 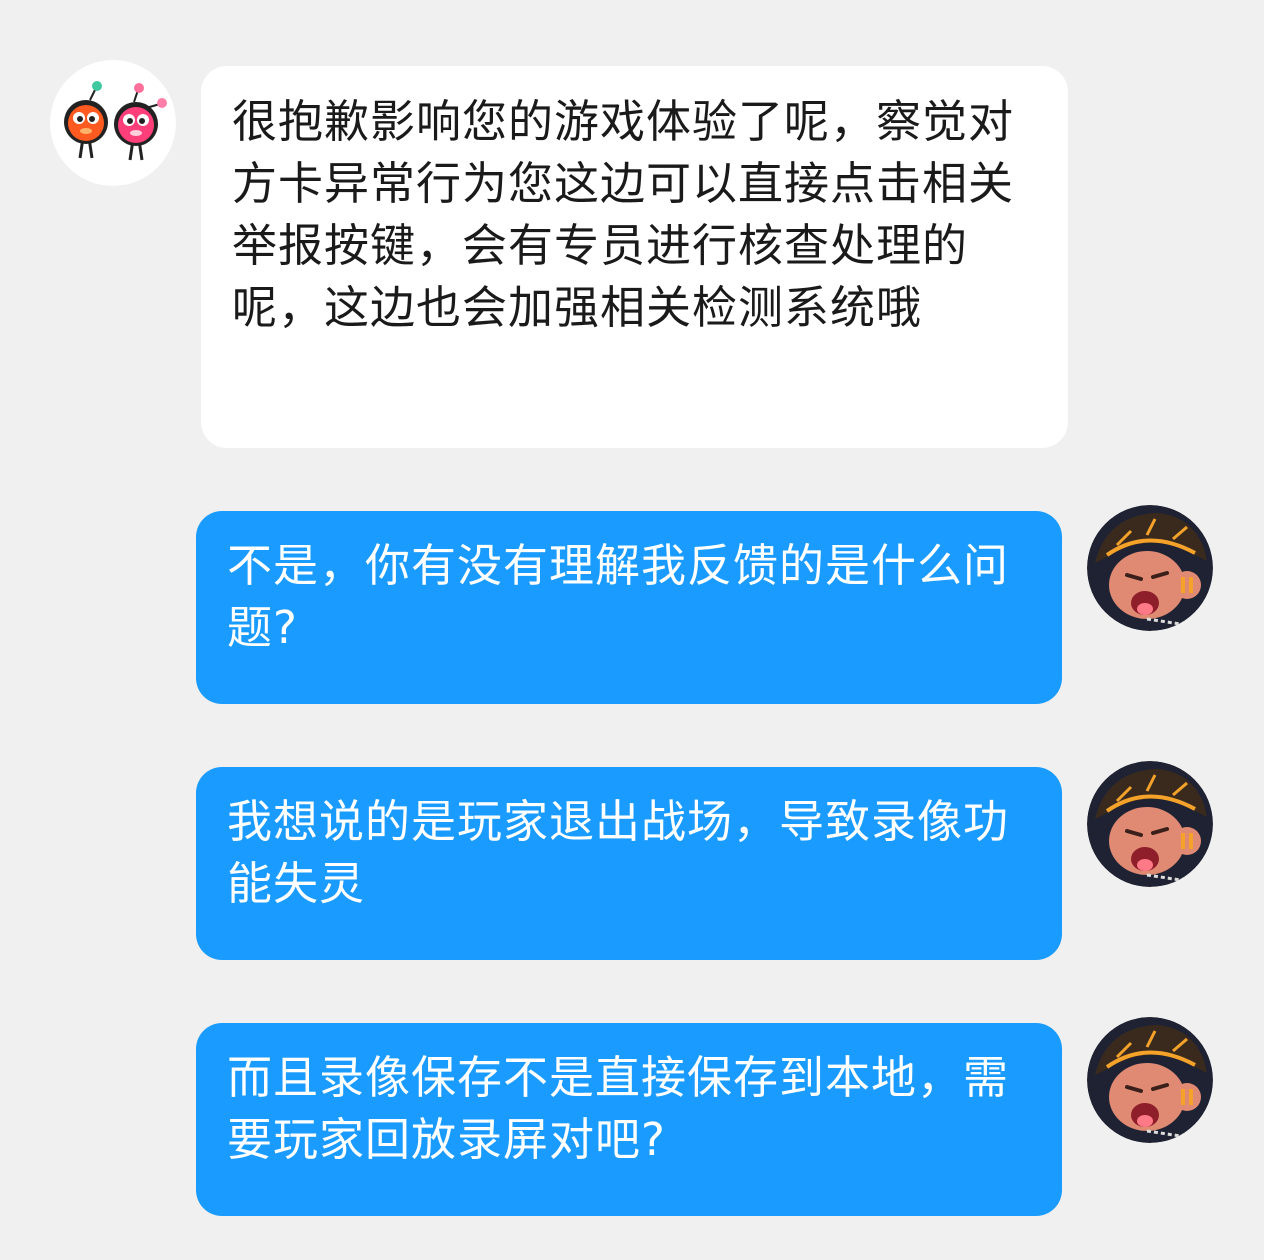 What do you see at coordinates (618, 1108) in the screenshot?
I see `message-text: 而且录像保存不是直接保存到本地，需要玩家回放录屏对吧?` at bounding box center [618, 1108].